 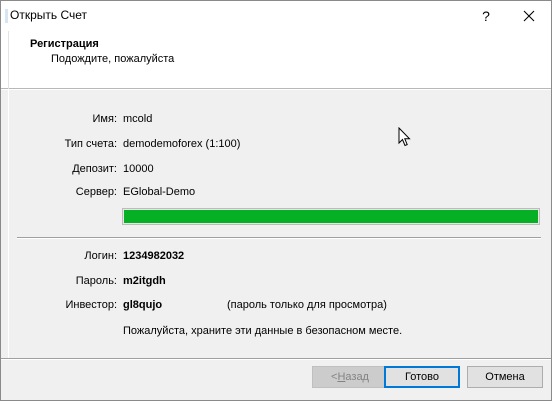 I want to click on account-type-value: demodemoforex (1:100), so click(x=182, y=144).